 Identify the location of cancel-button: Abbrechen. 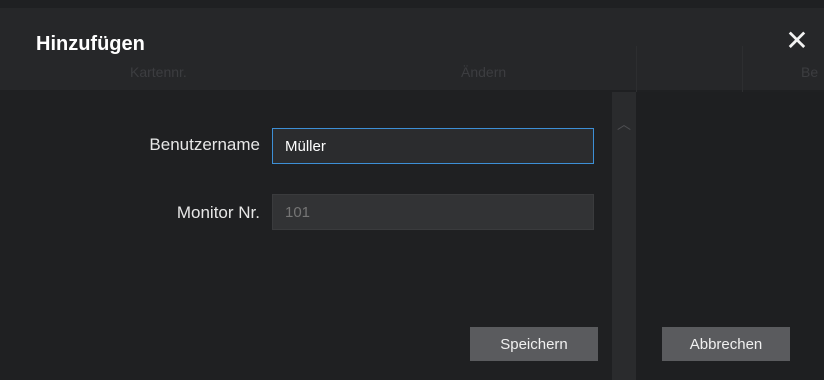
(726, 344).